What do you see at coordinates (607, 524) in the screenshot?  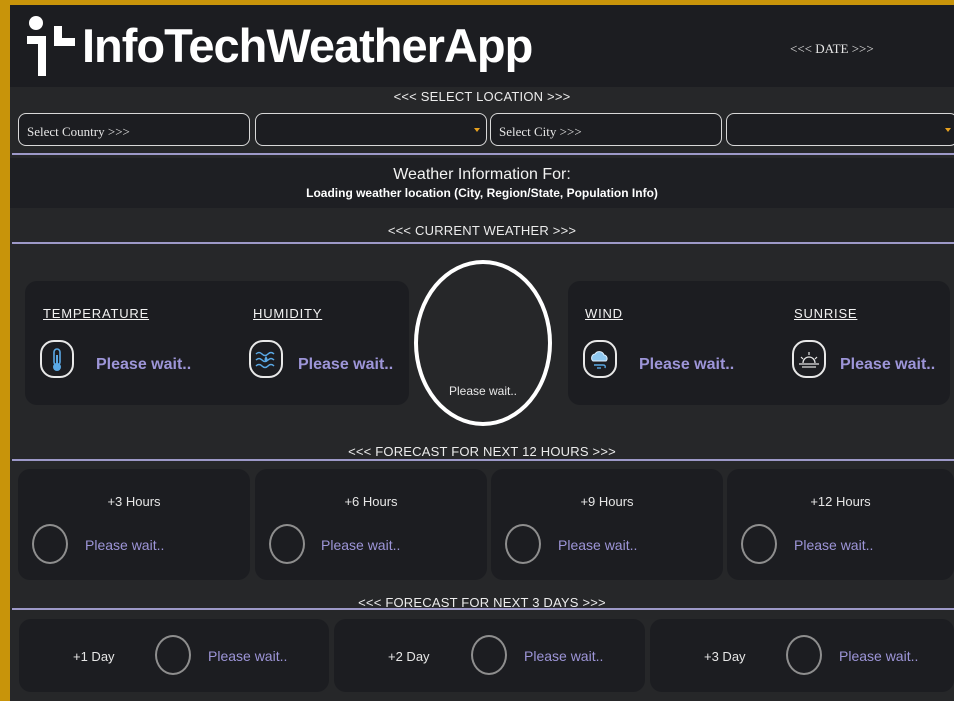 I see `hourly-forecast-card: +9 Hours Please wait..` at bounding box center [607, 524].